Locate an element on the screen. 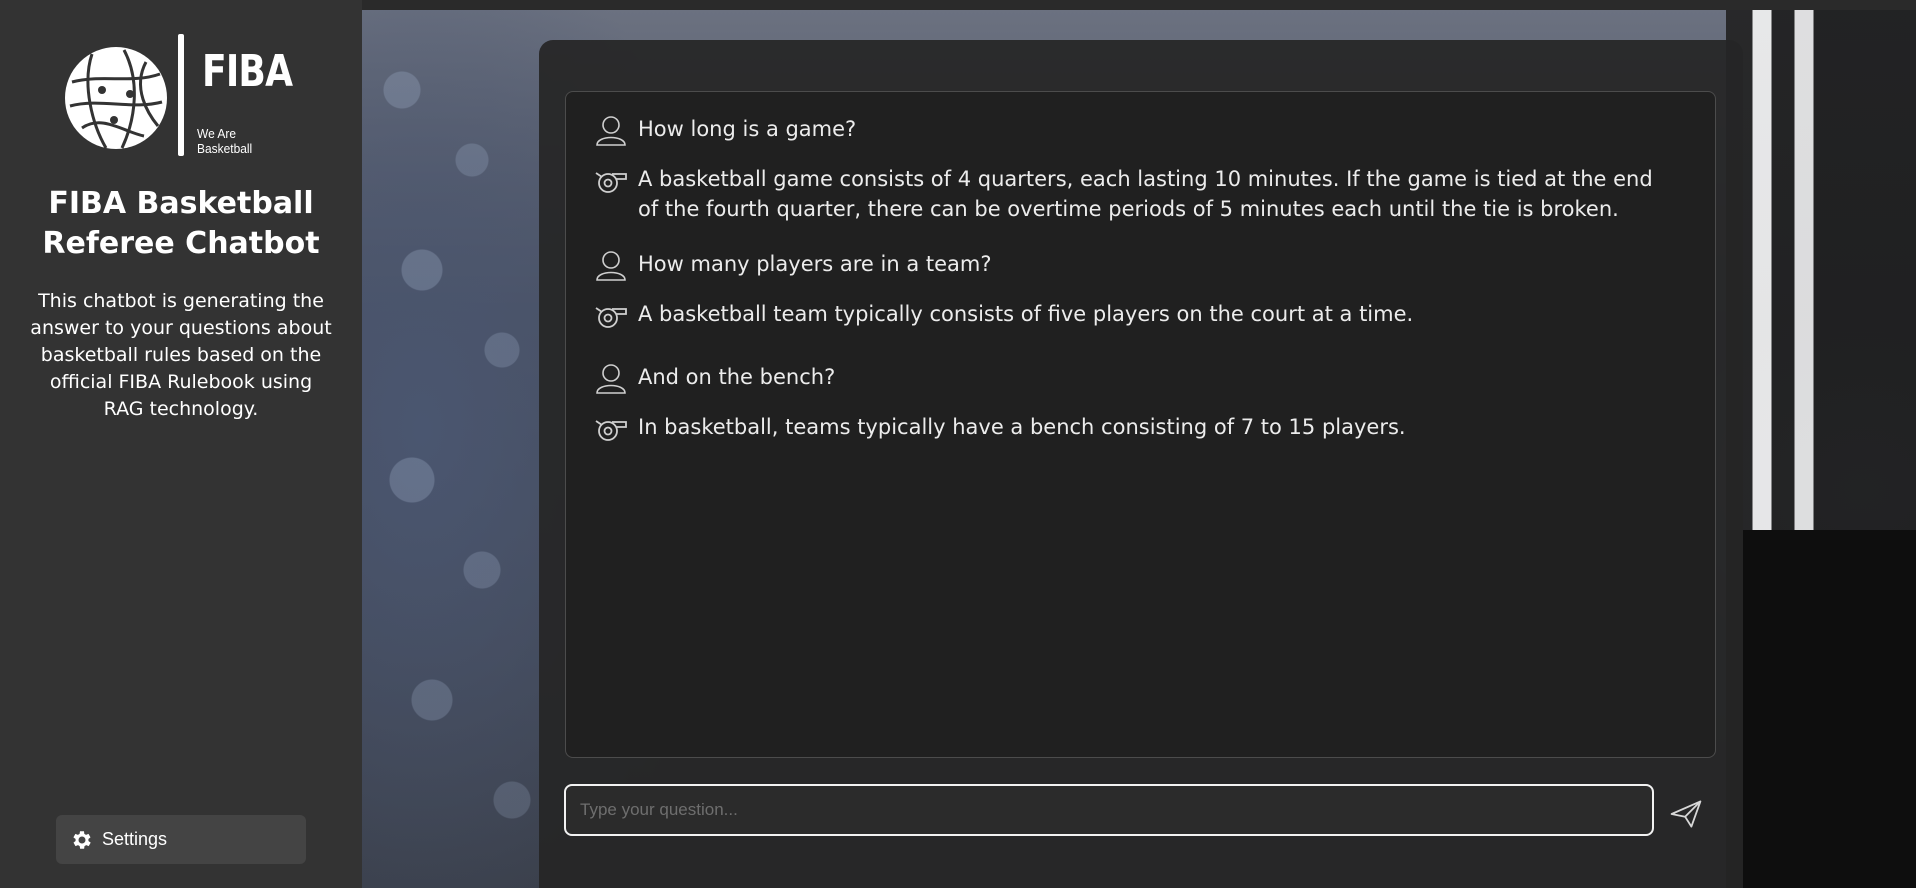 The height and width of the screenshot is (888, 1916). message-text: How many players are in a team? is located at coordinates (815, 264).